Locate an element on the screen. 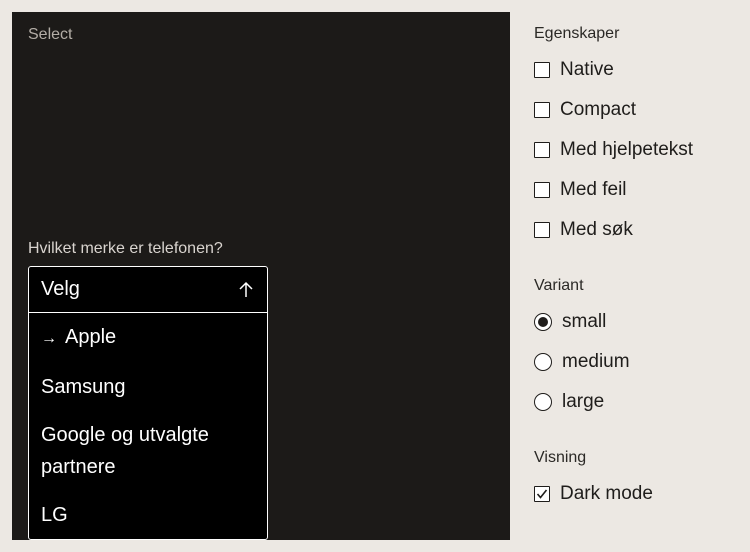 The height and width of the screenshot is (552, 750). arrow-up-icon is located at coordinates (246, 290).